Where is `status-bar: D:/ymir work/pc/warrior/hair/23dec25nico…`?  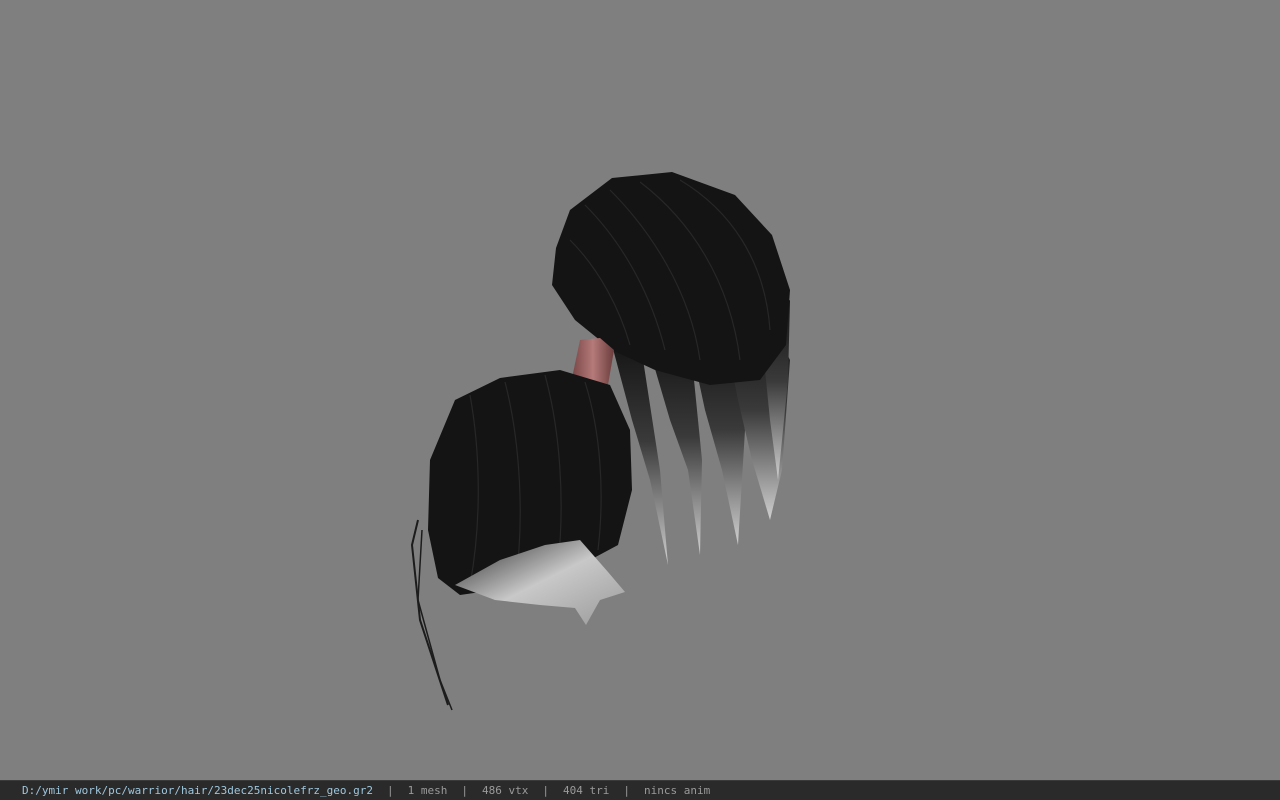 status-bar: D:/ymir work/pc/warrior/hair/23dec25nico… is located at coordinates (640, 790).